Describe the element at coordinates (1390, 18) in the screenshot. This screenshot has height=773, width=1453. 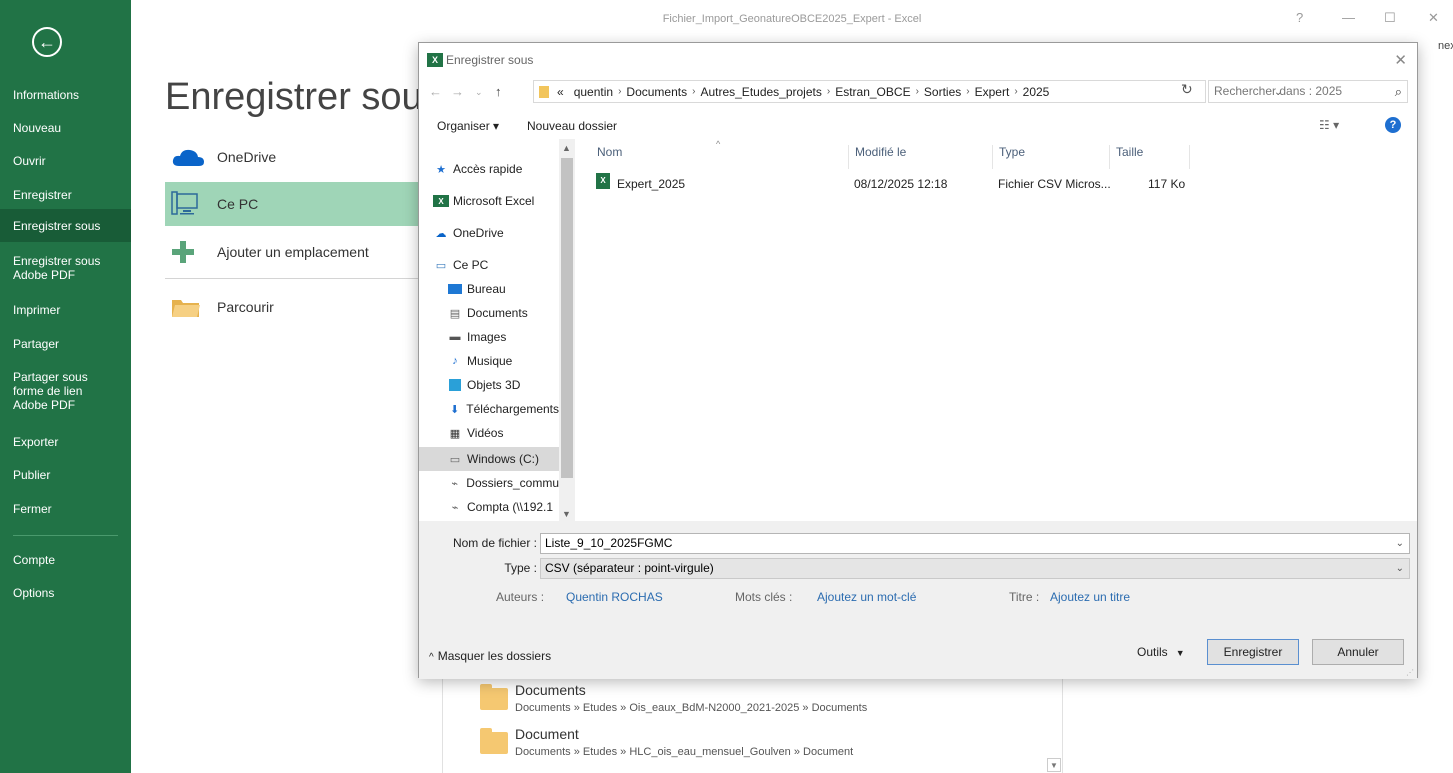
I see `restore-icon: ☐` at that location.